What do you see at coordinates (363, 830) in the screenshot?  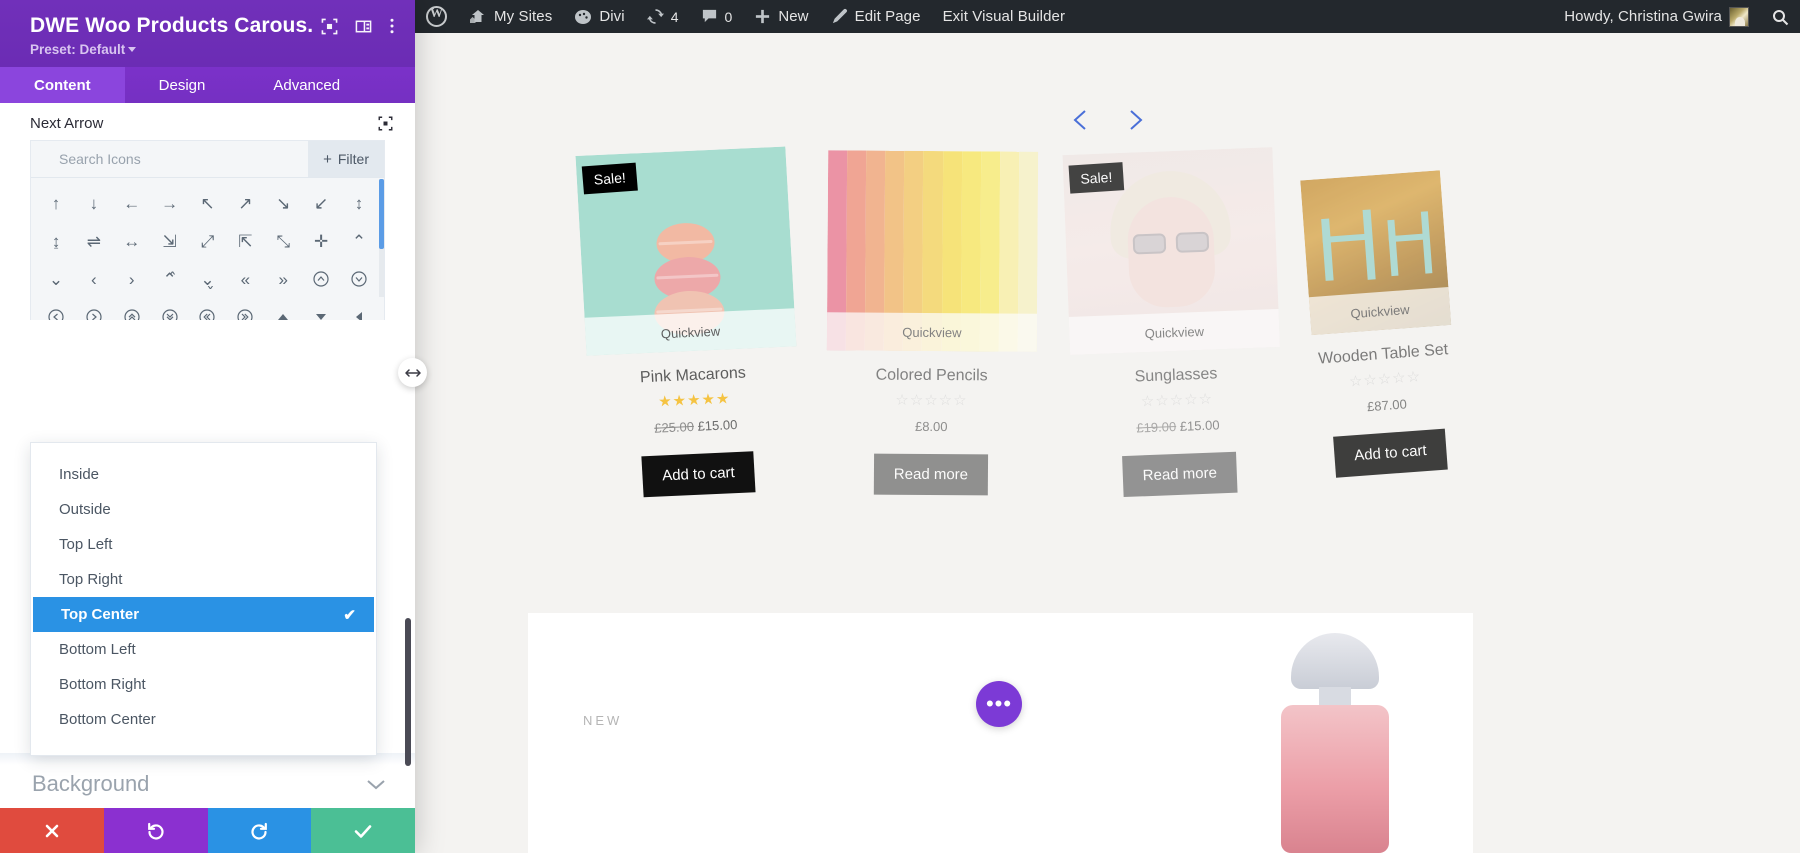 I see `save-button` at bounding box center [363, 830].